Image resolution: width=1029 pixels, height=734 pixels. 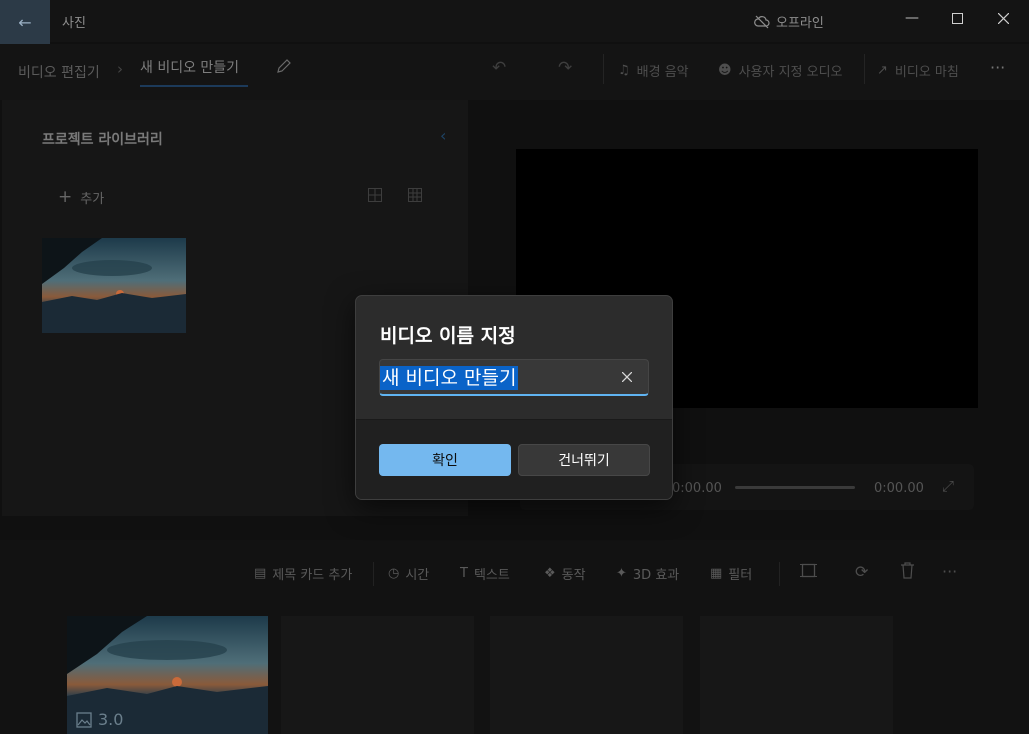 I want to click on motion-button: ❖ 동작, so click(x=565, y=573).